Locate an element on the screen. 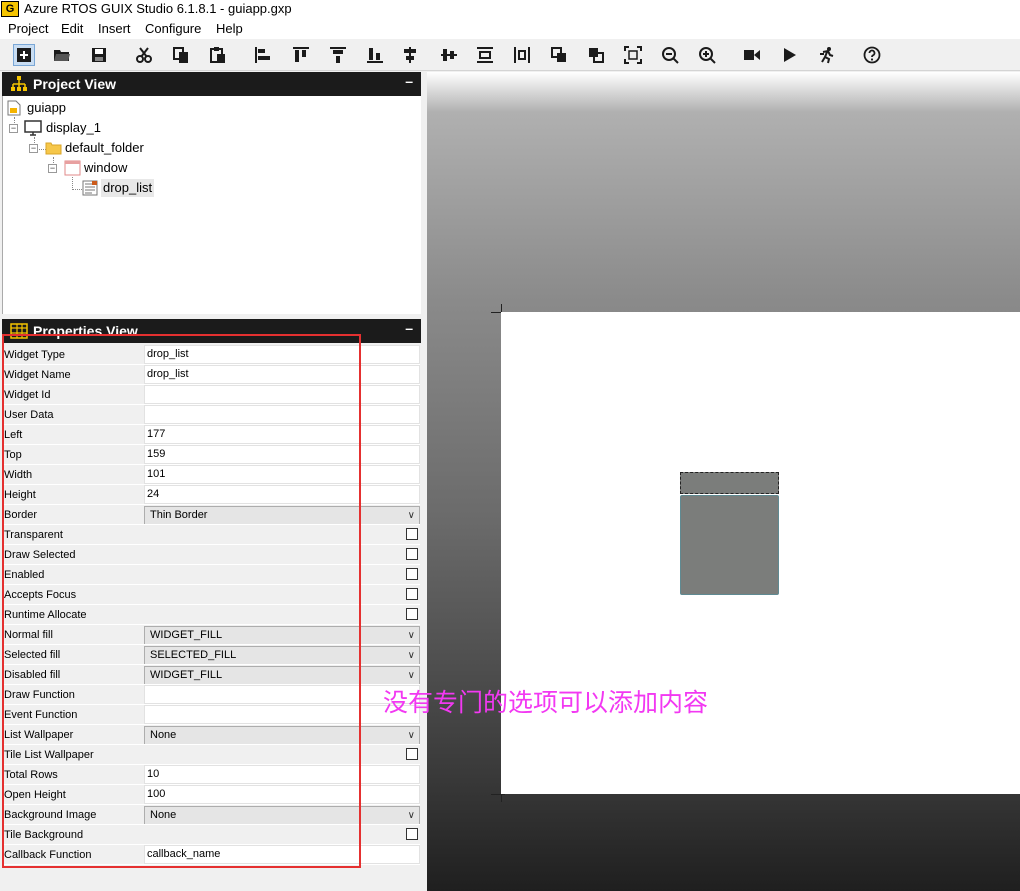 This screenshot has height=891, width=1020. property-row: Transparent is located at coordinates (211, 535).